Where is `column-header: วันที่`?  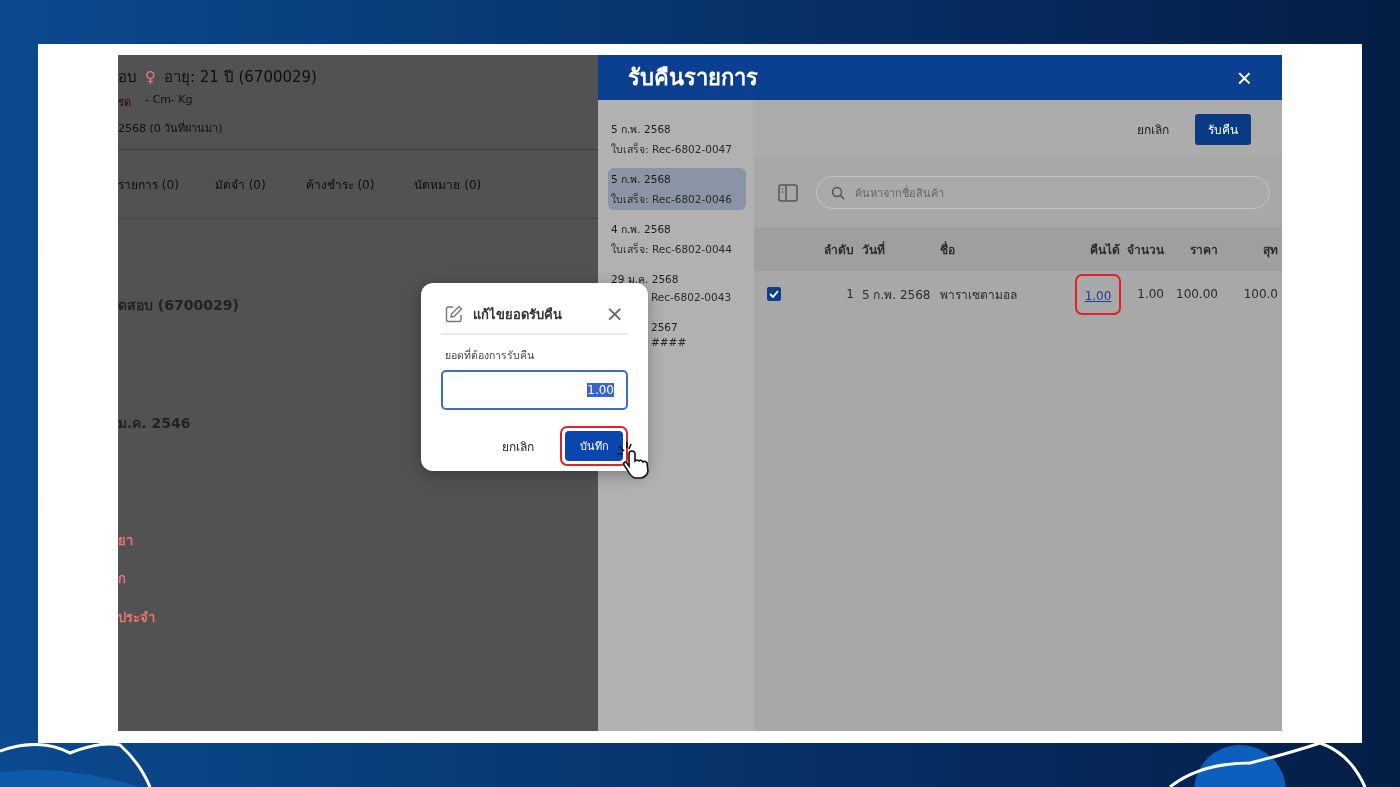
column-header: วันที่ is located at coordinates (873, 249).